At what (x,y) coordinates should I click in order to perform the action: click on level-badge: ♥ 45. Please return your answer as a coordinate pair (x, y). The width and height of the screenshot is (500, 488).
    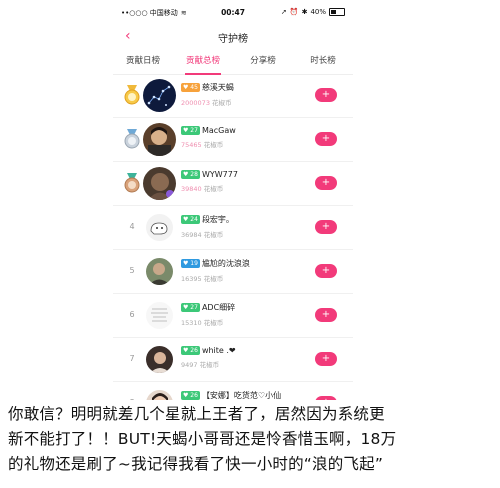
    Looking at the image, I should click on (190, 87).